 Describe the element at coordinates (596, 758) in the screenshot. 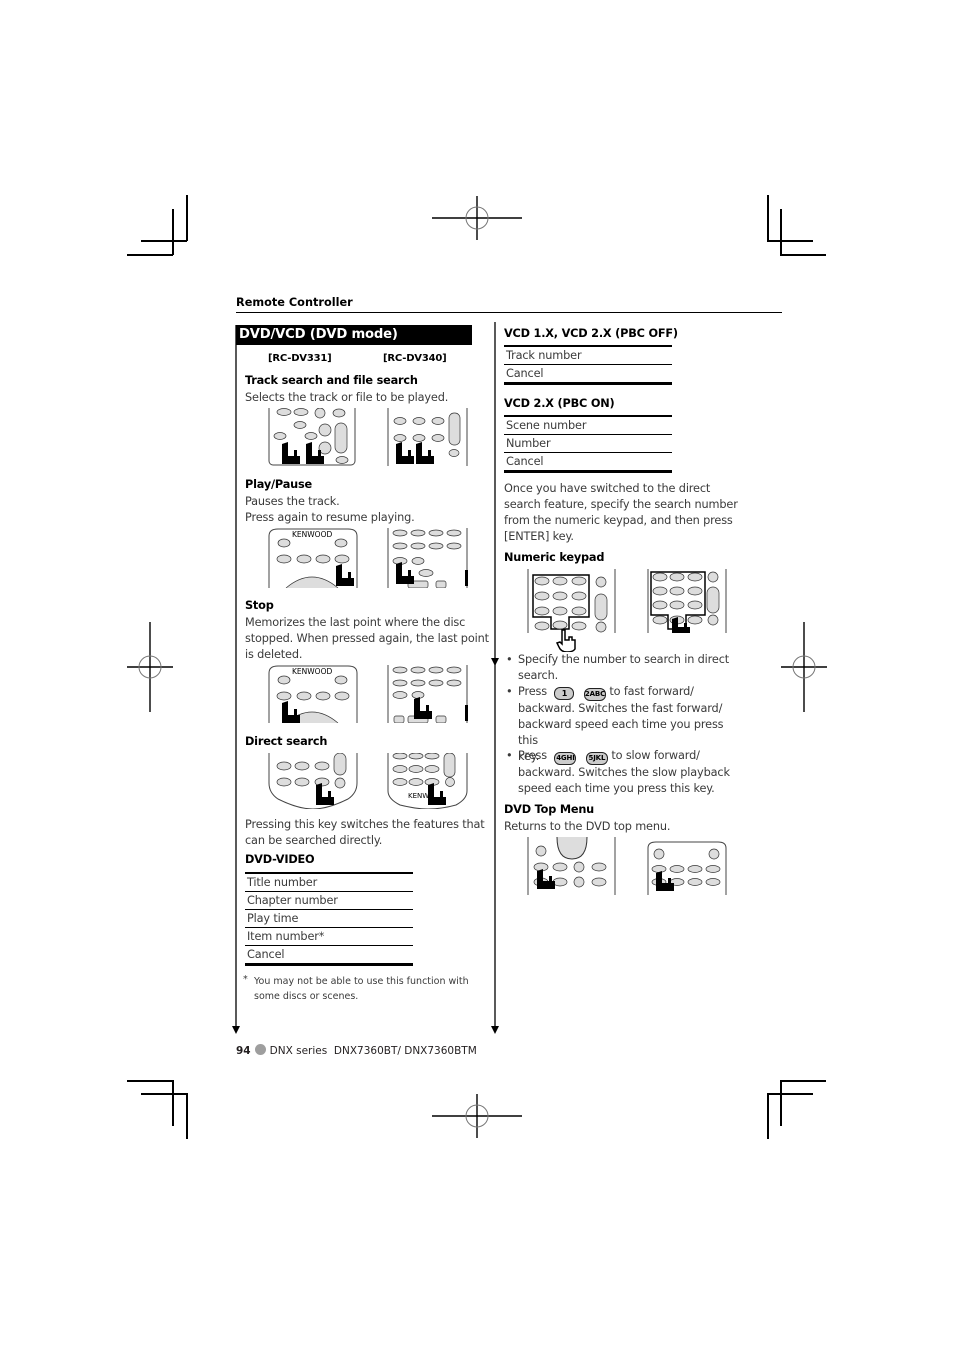

I see `key-5jkl-icon: 5JKL` at that location.